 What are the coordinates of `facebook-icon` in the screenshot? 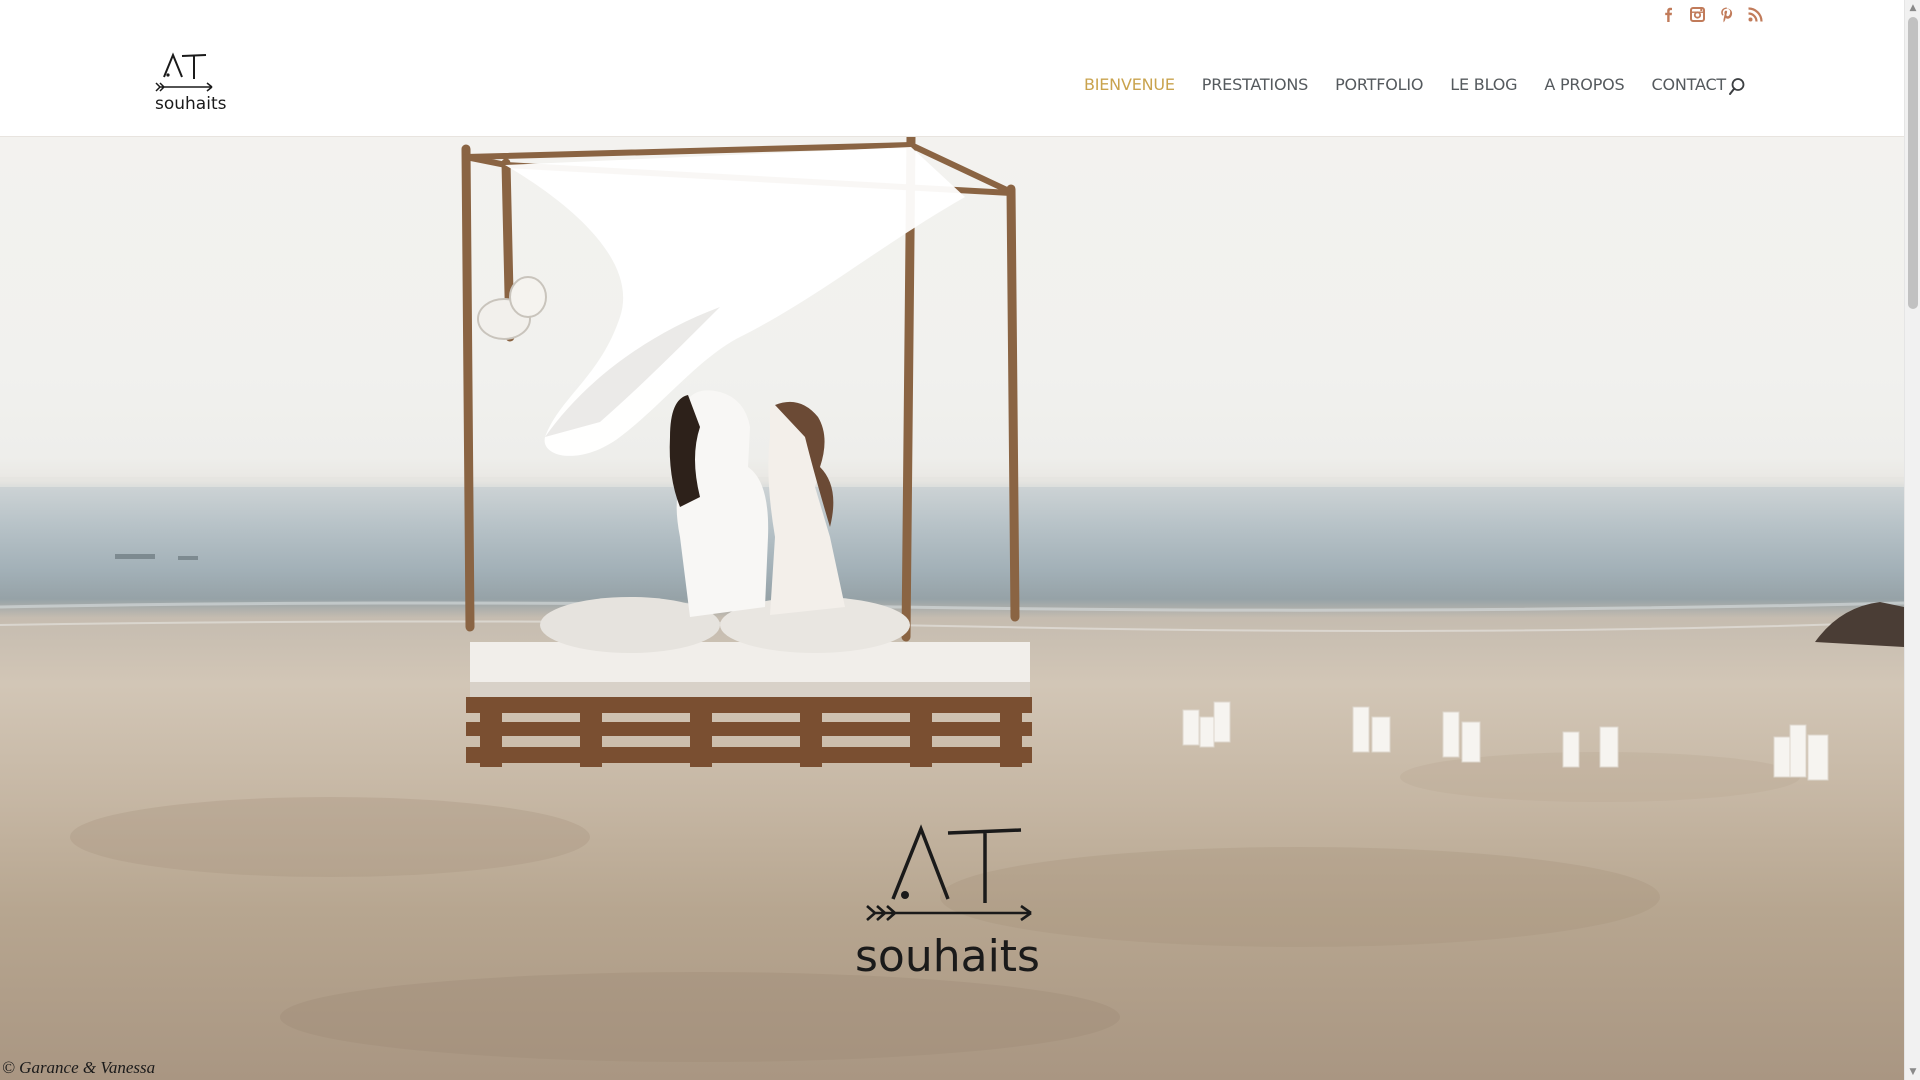 It's located at (1668, 14).